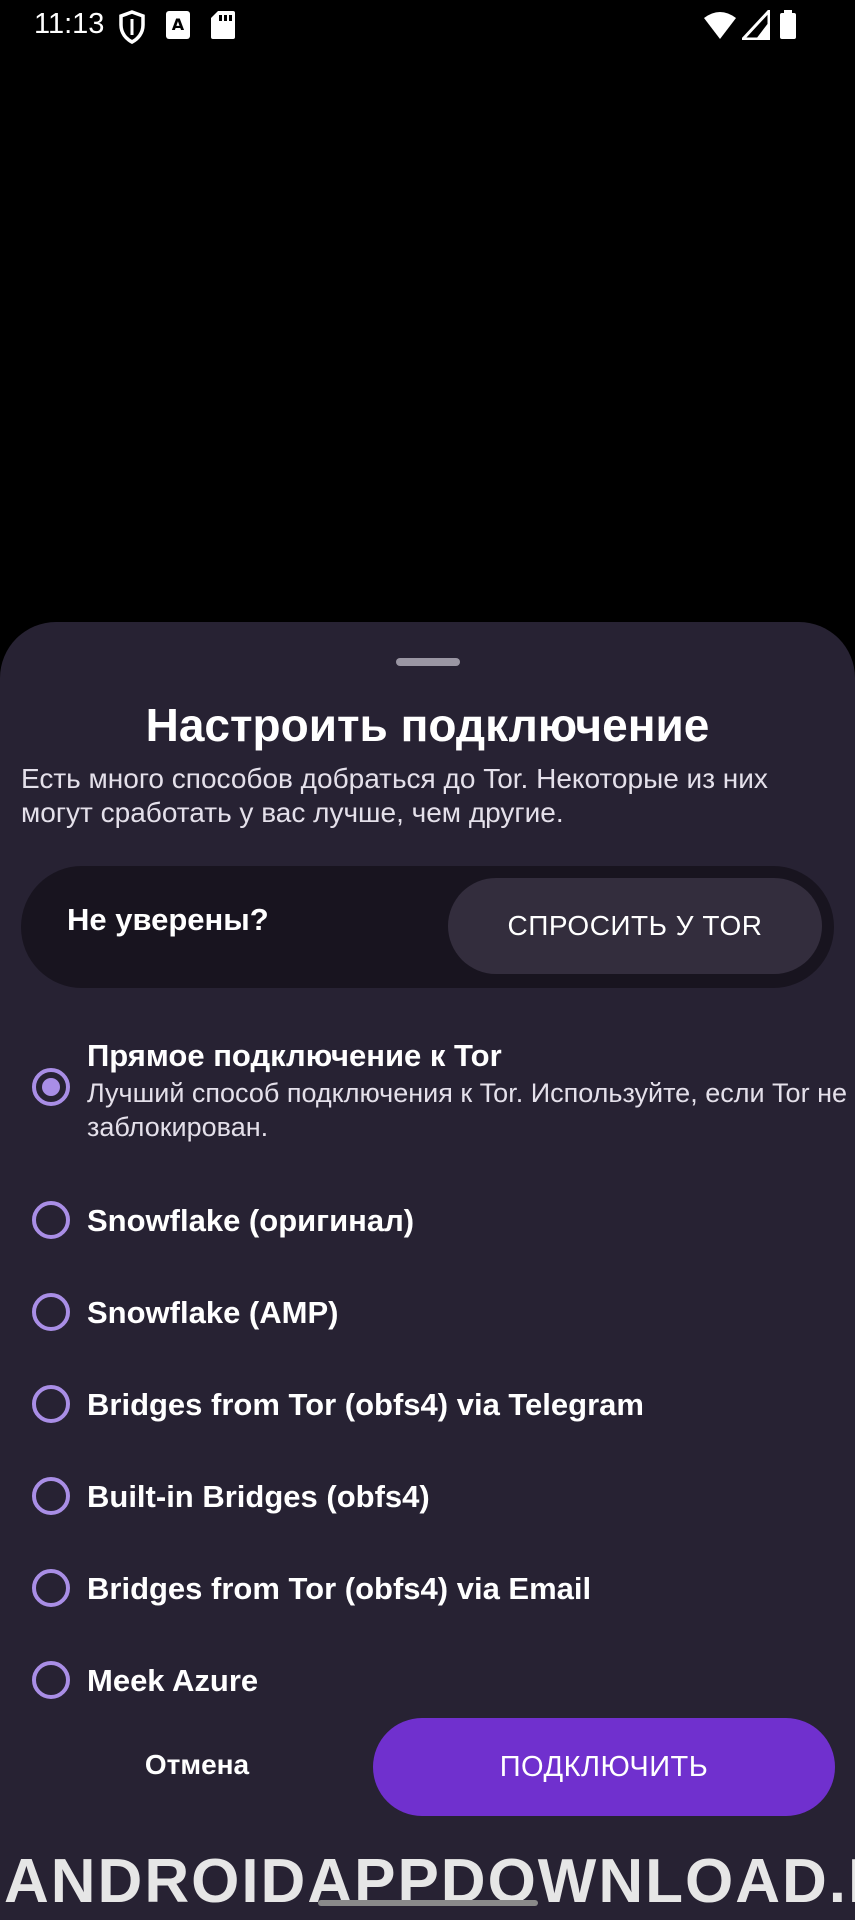 The image size is (855, 1920). What do you see at coordinates (339, 1588) in the screenshot?
I see `option-label: Bridges from Tor (obfs4) via Email` at bounding box center [339, 1588].